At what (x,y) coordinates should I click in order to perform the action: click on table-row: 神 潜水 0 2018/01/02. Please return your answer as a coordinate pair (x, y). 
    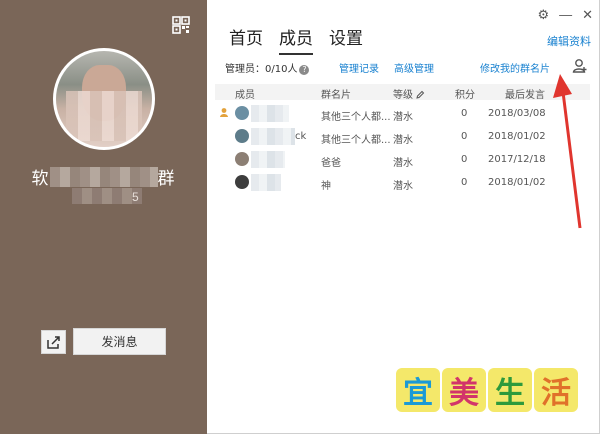
    Looking at the image, I should click on (402, 183).